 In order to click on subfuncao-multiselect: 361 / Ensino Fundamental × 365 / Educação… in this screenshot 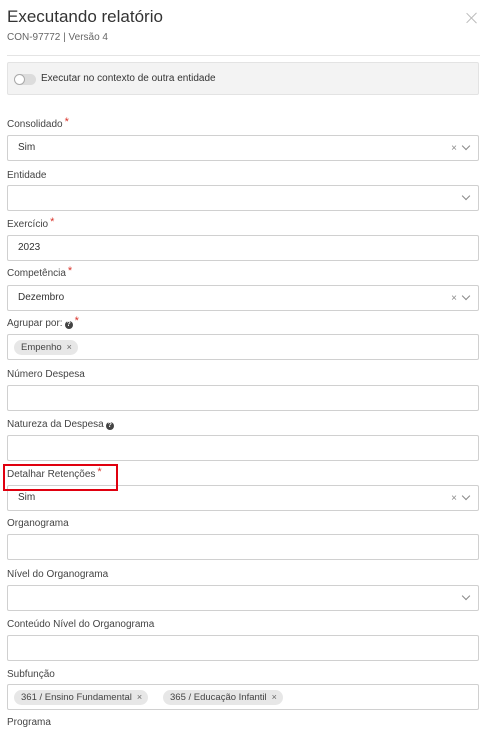, I will do `click(243, 697)`.